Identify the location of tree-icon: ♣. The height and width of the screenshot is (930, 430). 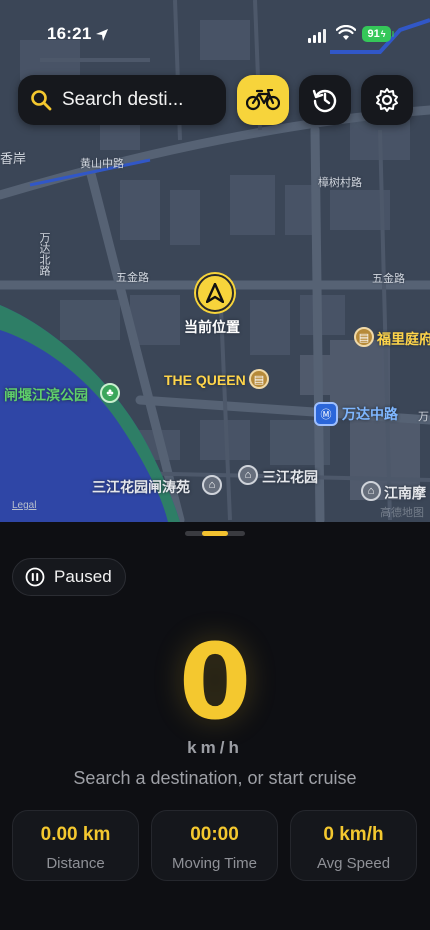
(110, 393).